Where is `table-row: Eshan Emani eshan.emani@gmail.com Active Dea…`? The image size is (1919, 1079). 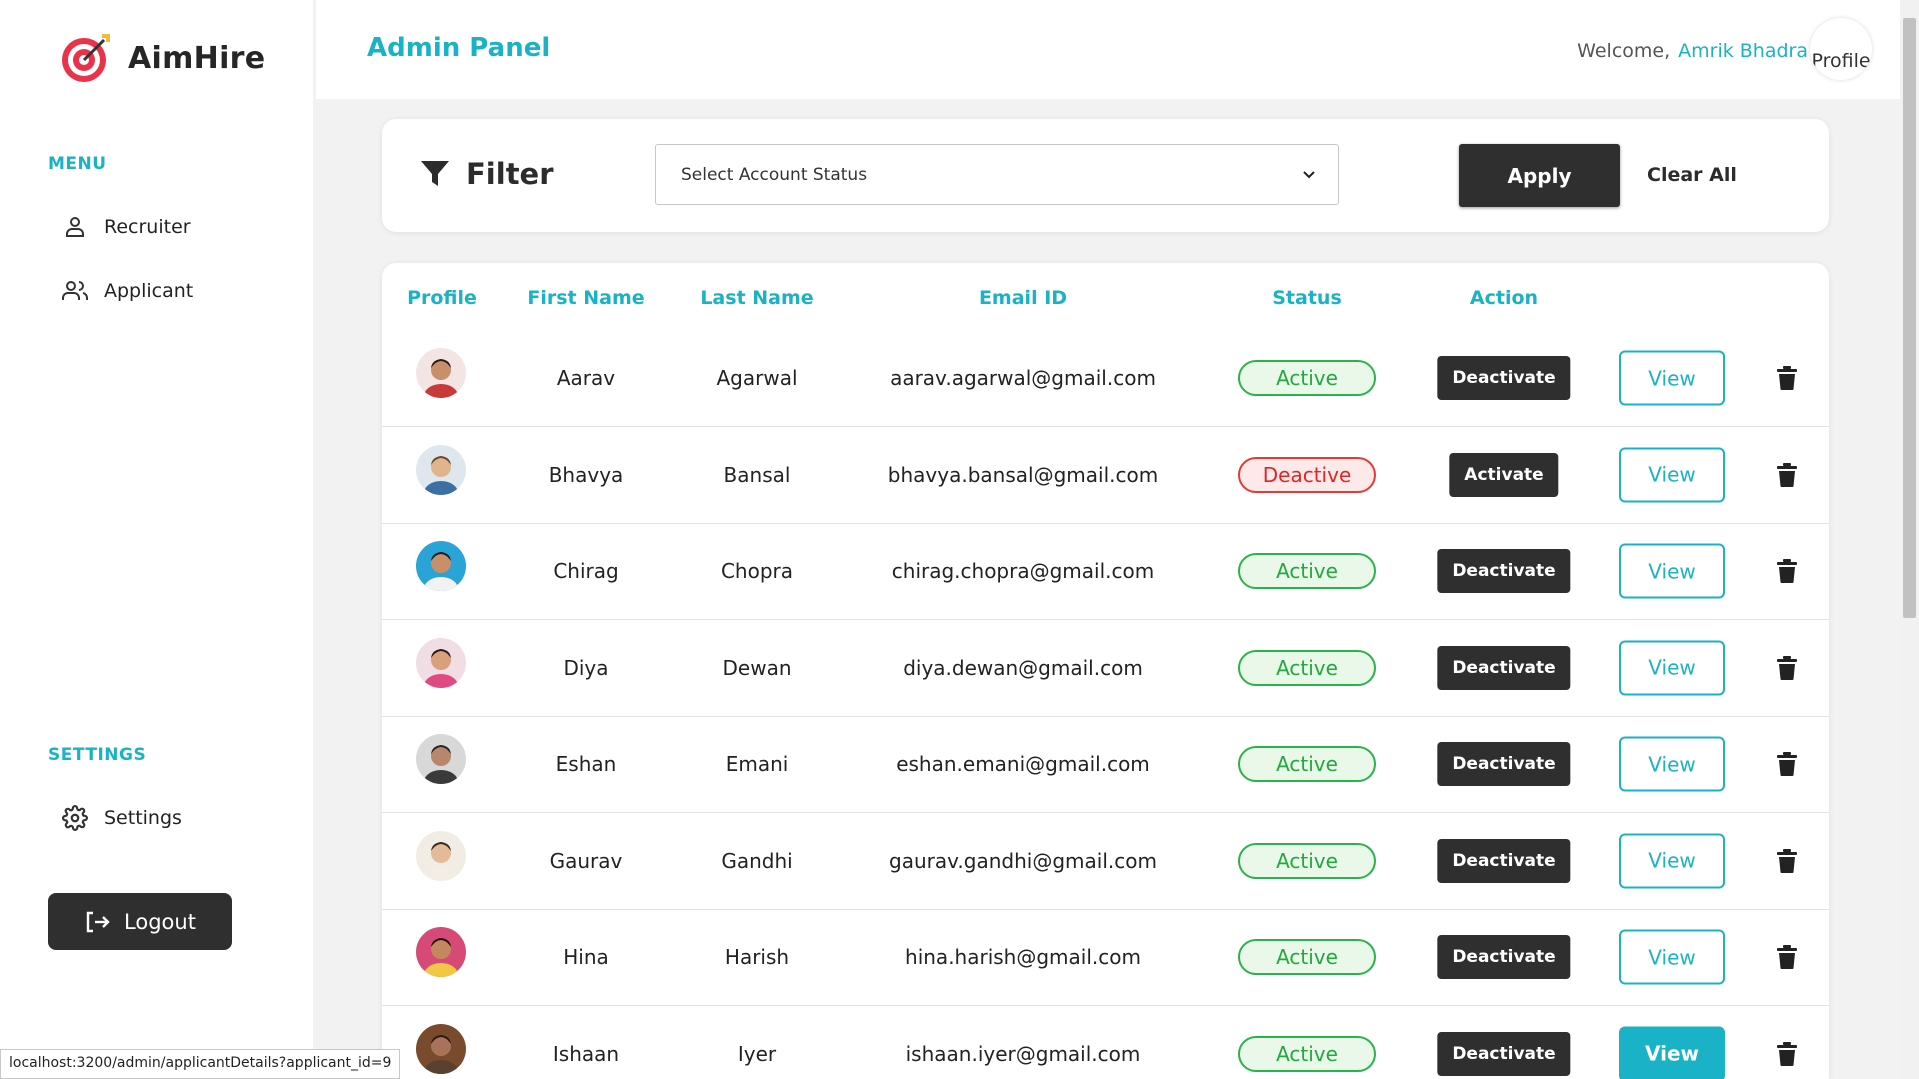
table-row: Eshan Emani eshan.emani@gmail.com Active Dea… is located at coordinates (1105, 764).